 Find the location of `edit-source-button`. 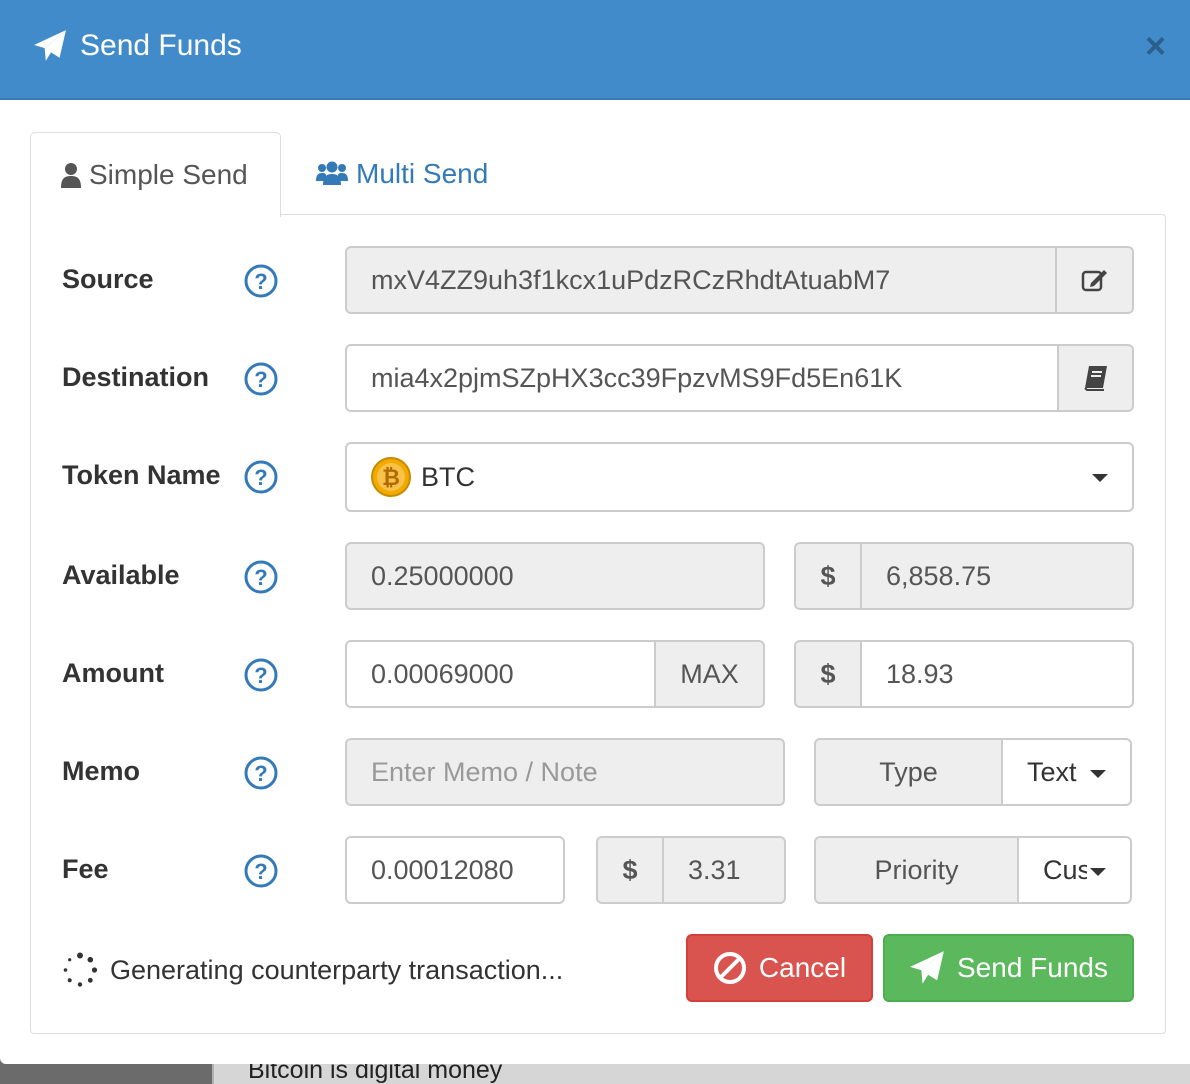

edit-source-button is located at coordinates (1094, 280).